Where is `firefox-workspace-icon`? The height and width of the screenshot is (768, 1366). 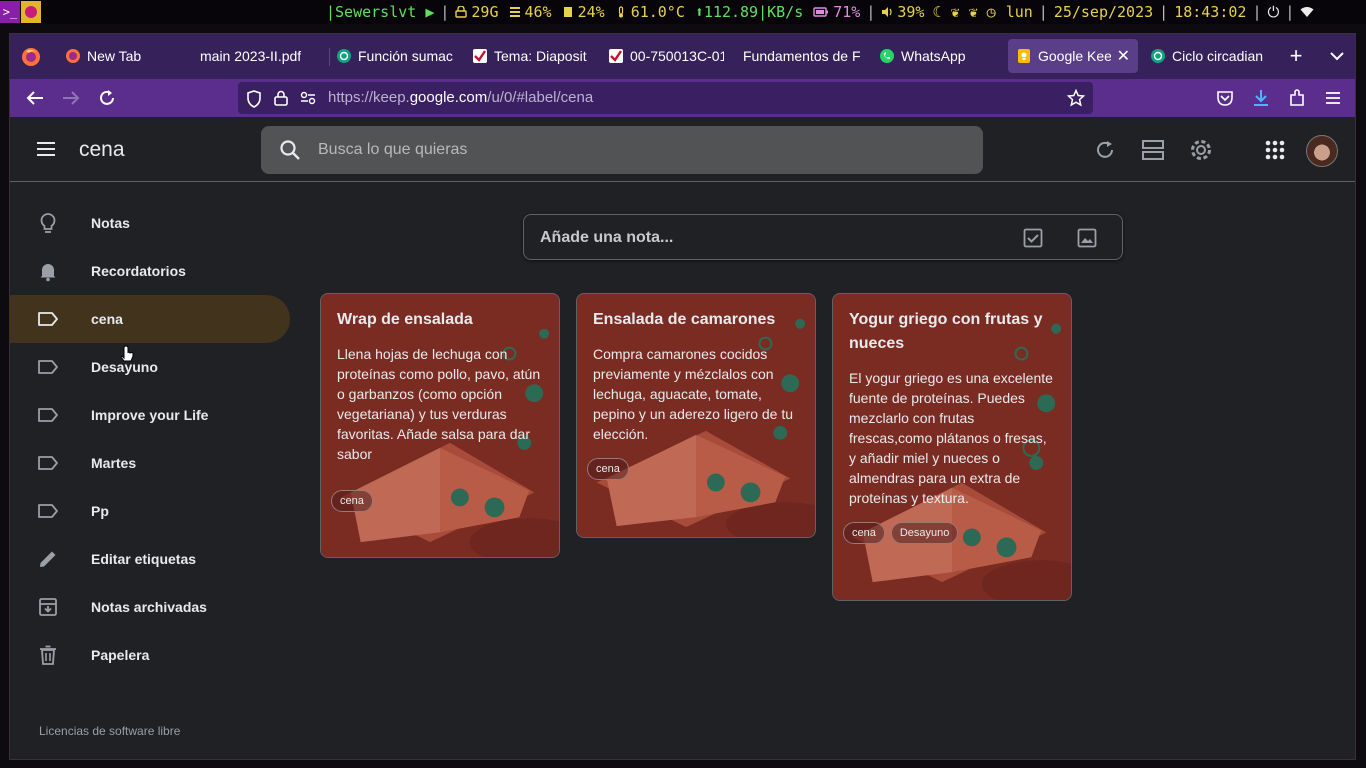 firefox-workspace-icon is located at coordinates (31, 12).